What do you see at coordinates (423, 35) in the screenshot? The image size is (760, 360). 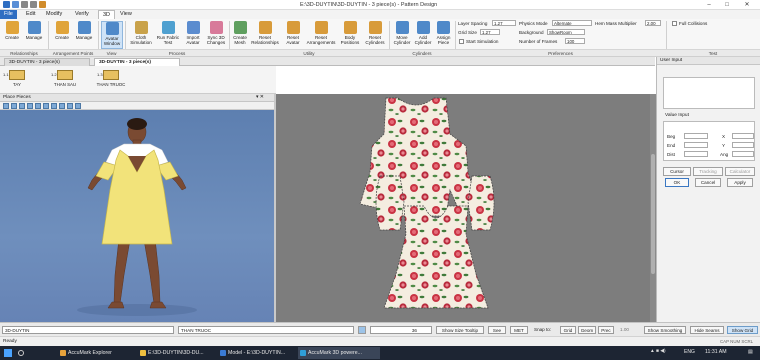 I see `add-cylinder-button: Add Cylinder` at bounding box center [423, 35].